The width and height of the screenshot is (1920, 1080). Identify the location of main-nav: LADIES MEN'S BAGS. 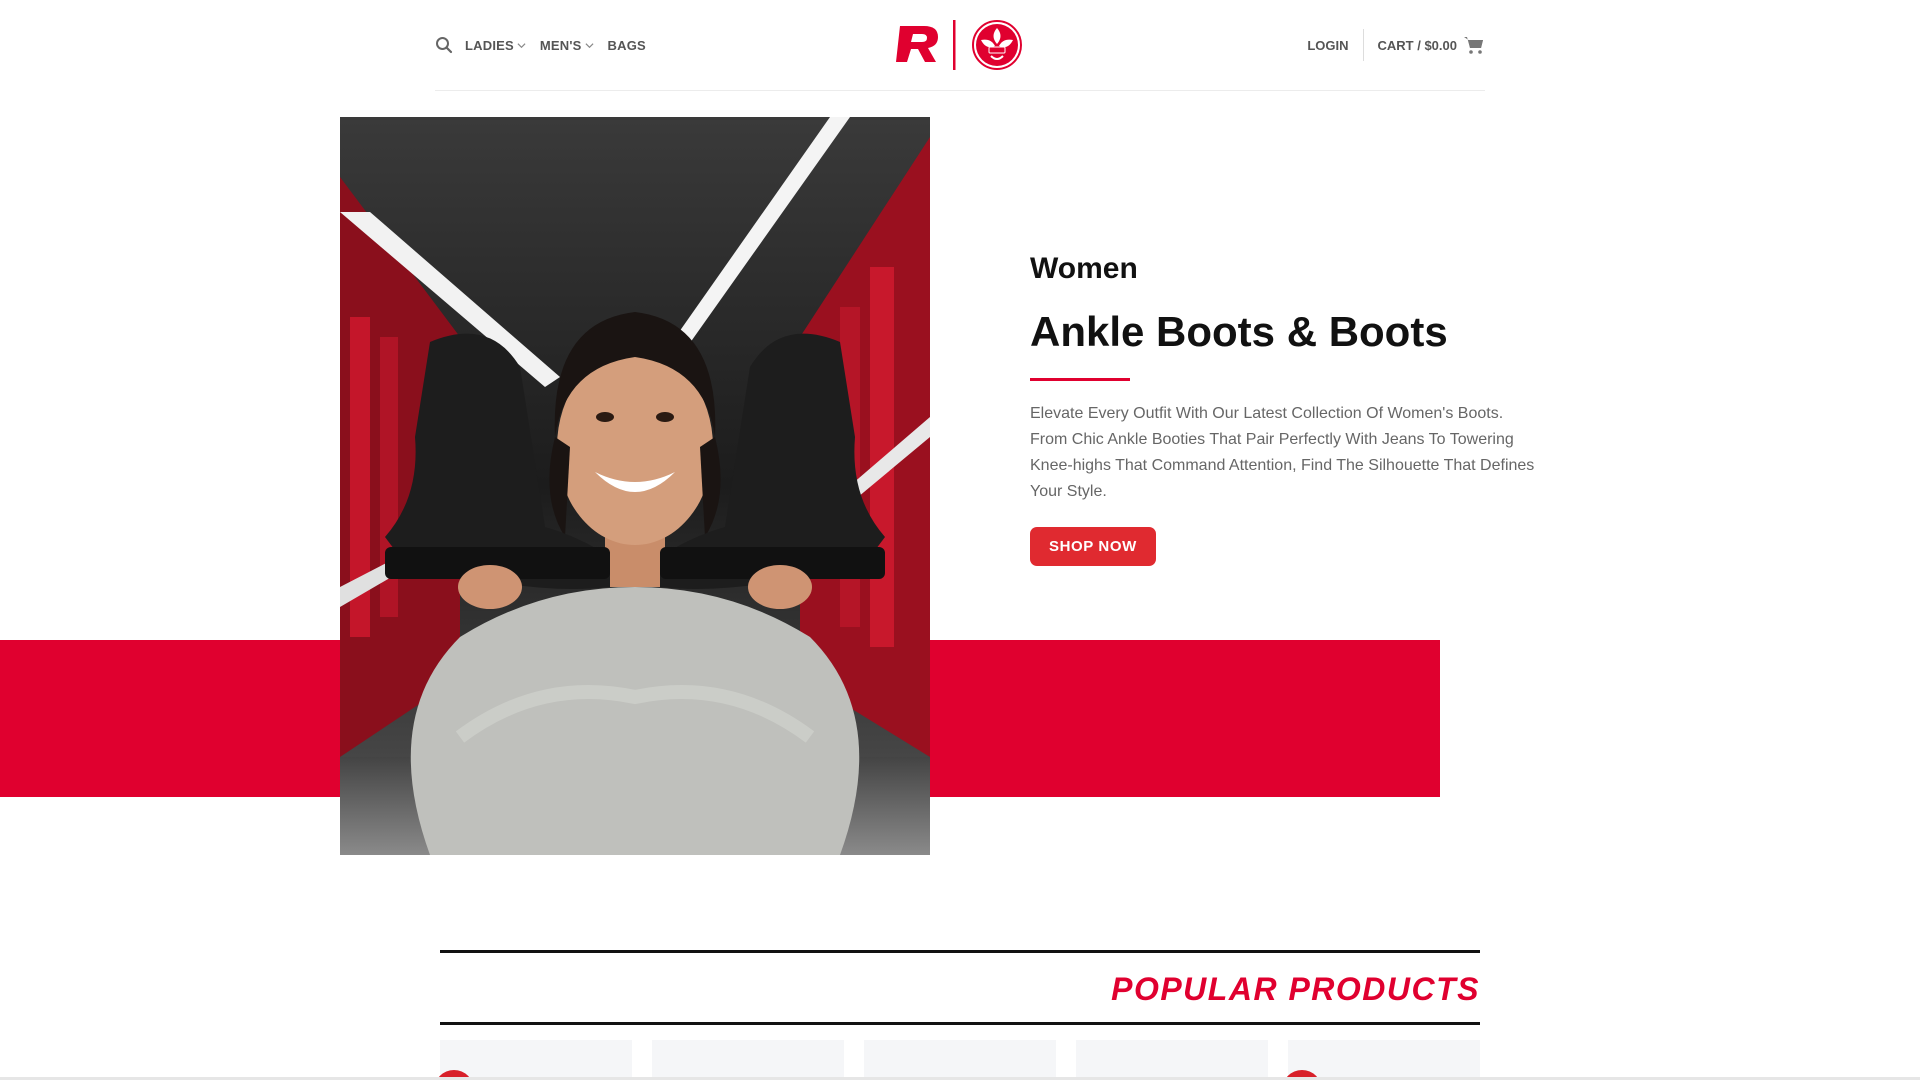
(547, 45).